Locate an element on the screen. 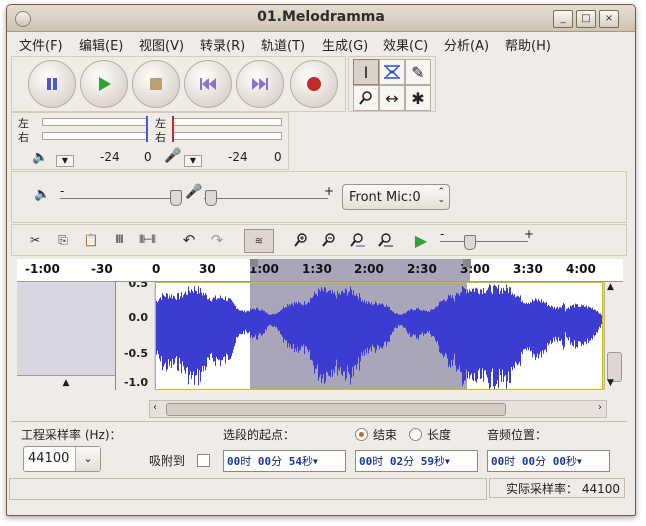  rec-meter-right is located at coordinates (227, 136).